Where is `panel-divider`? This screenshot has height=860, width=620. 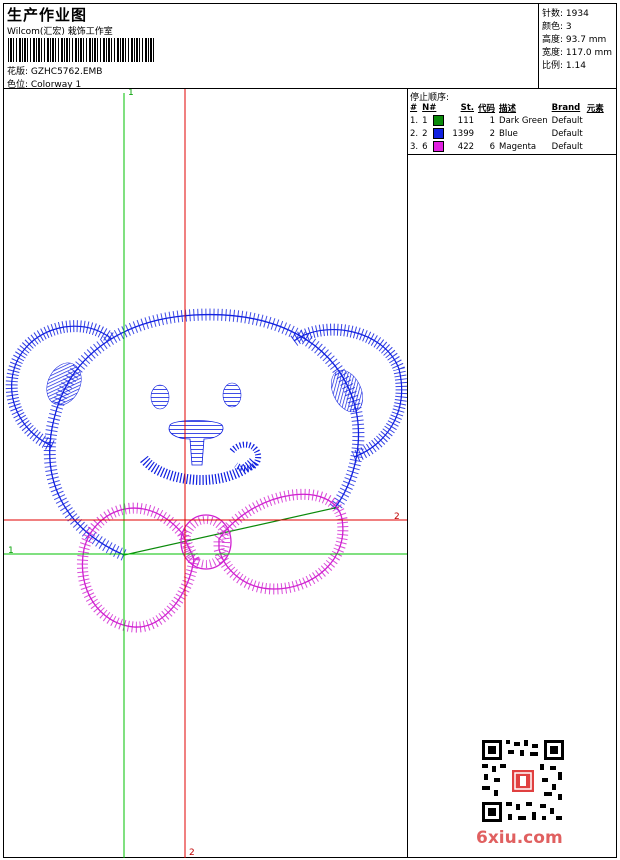
panel-divider is located at coordinates (407, 473).